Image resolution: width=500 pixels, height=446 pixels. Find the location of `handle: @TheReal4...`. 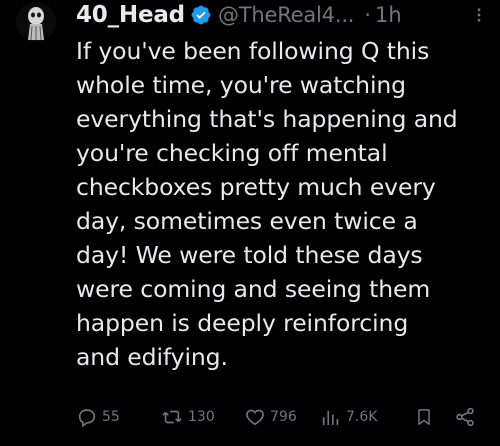

handle: @TheReal4... is located at coordinates (286, 15).